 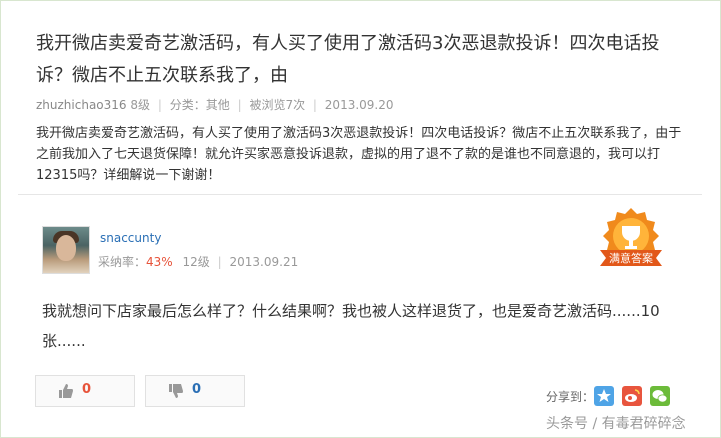 I want to click on upvote-button: 0, so click(x=85, y=391).